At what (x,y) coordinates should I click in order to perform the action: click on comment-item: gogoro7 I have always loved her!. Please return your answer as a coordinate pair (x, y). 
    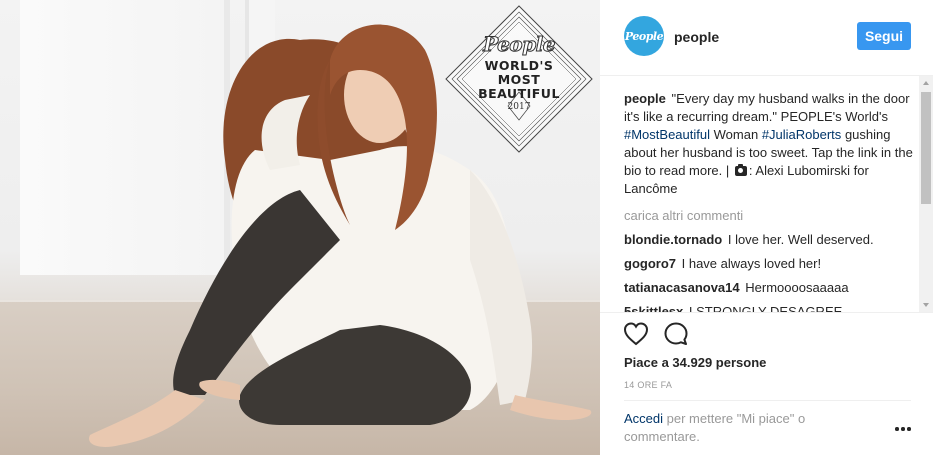
    Looking at the image, I should click on (770, 264).